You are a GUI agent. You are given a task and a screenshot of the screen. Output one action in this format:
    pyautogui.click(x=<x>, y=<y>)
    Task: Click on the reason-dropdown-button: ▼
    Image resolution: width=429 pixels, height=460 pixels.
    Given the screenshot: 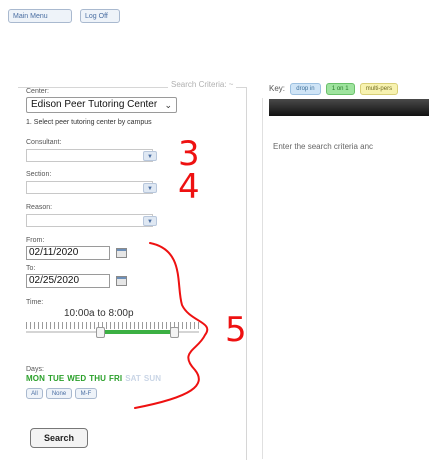 What is the action you would take?
    pyautogui.click(x=150, y=221)
    